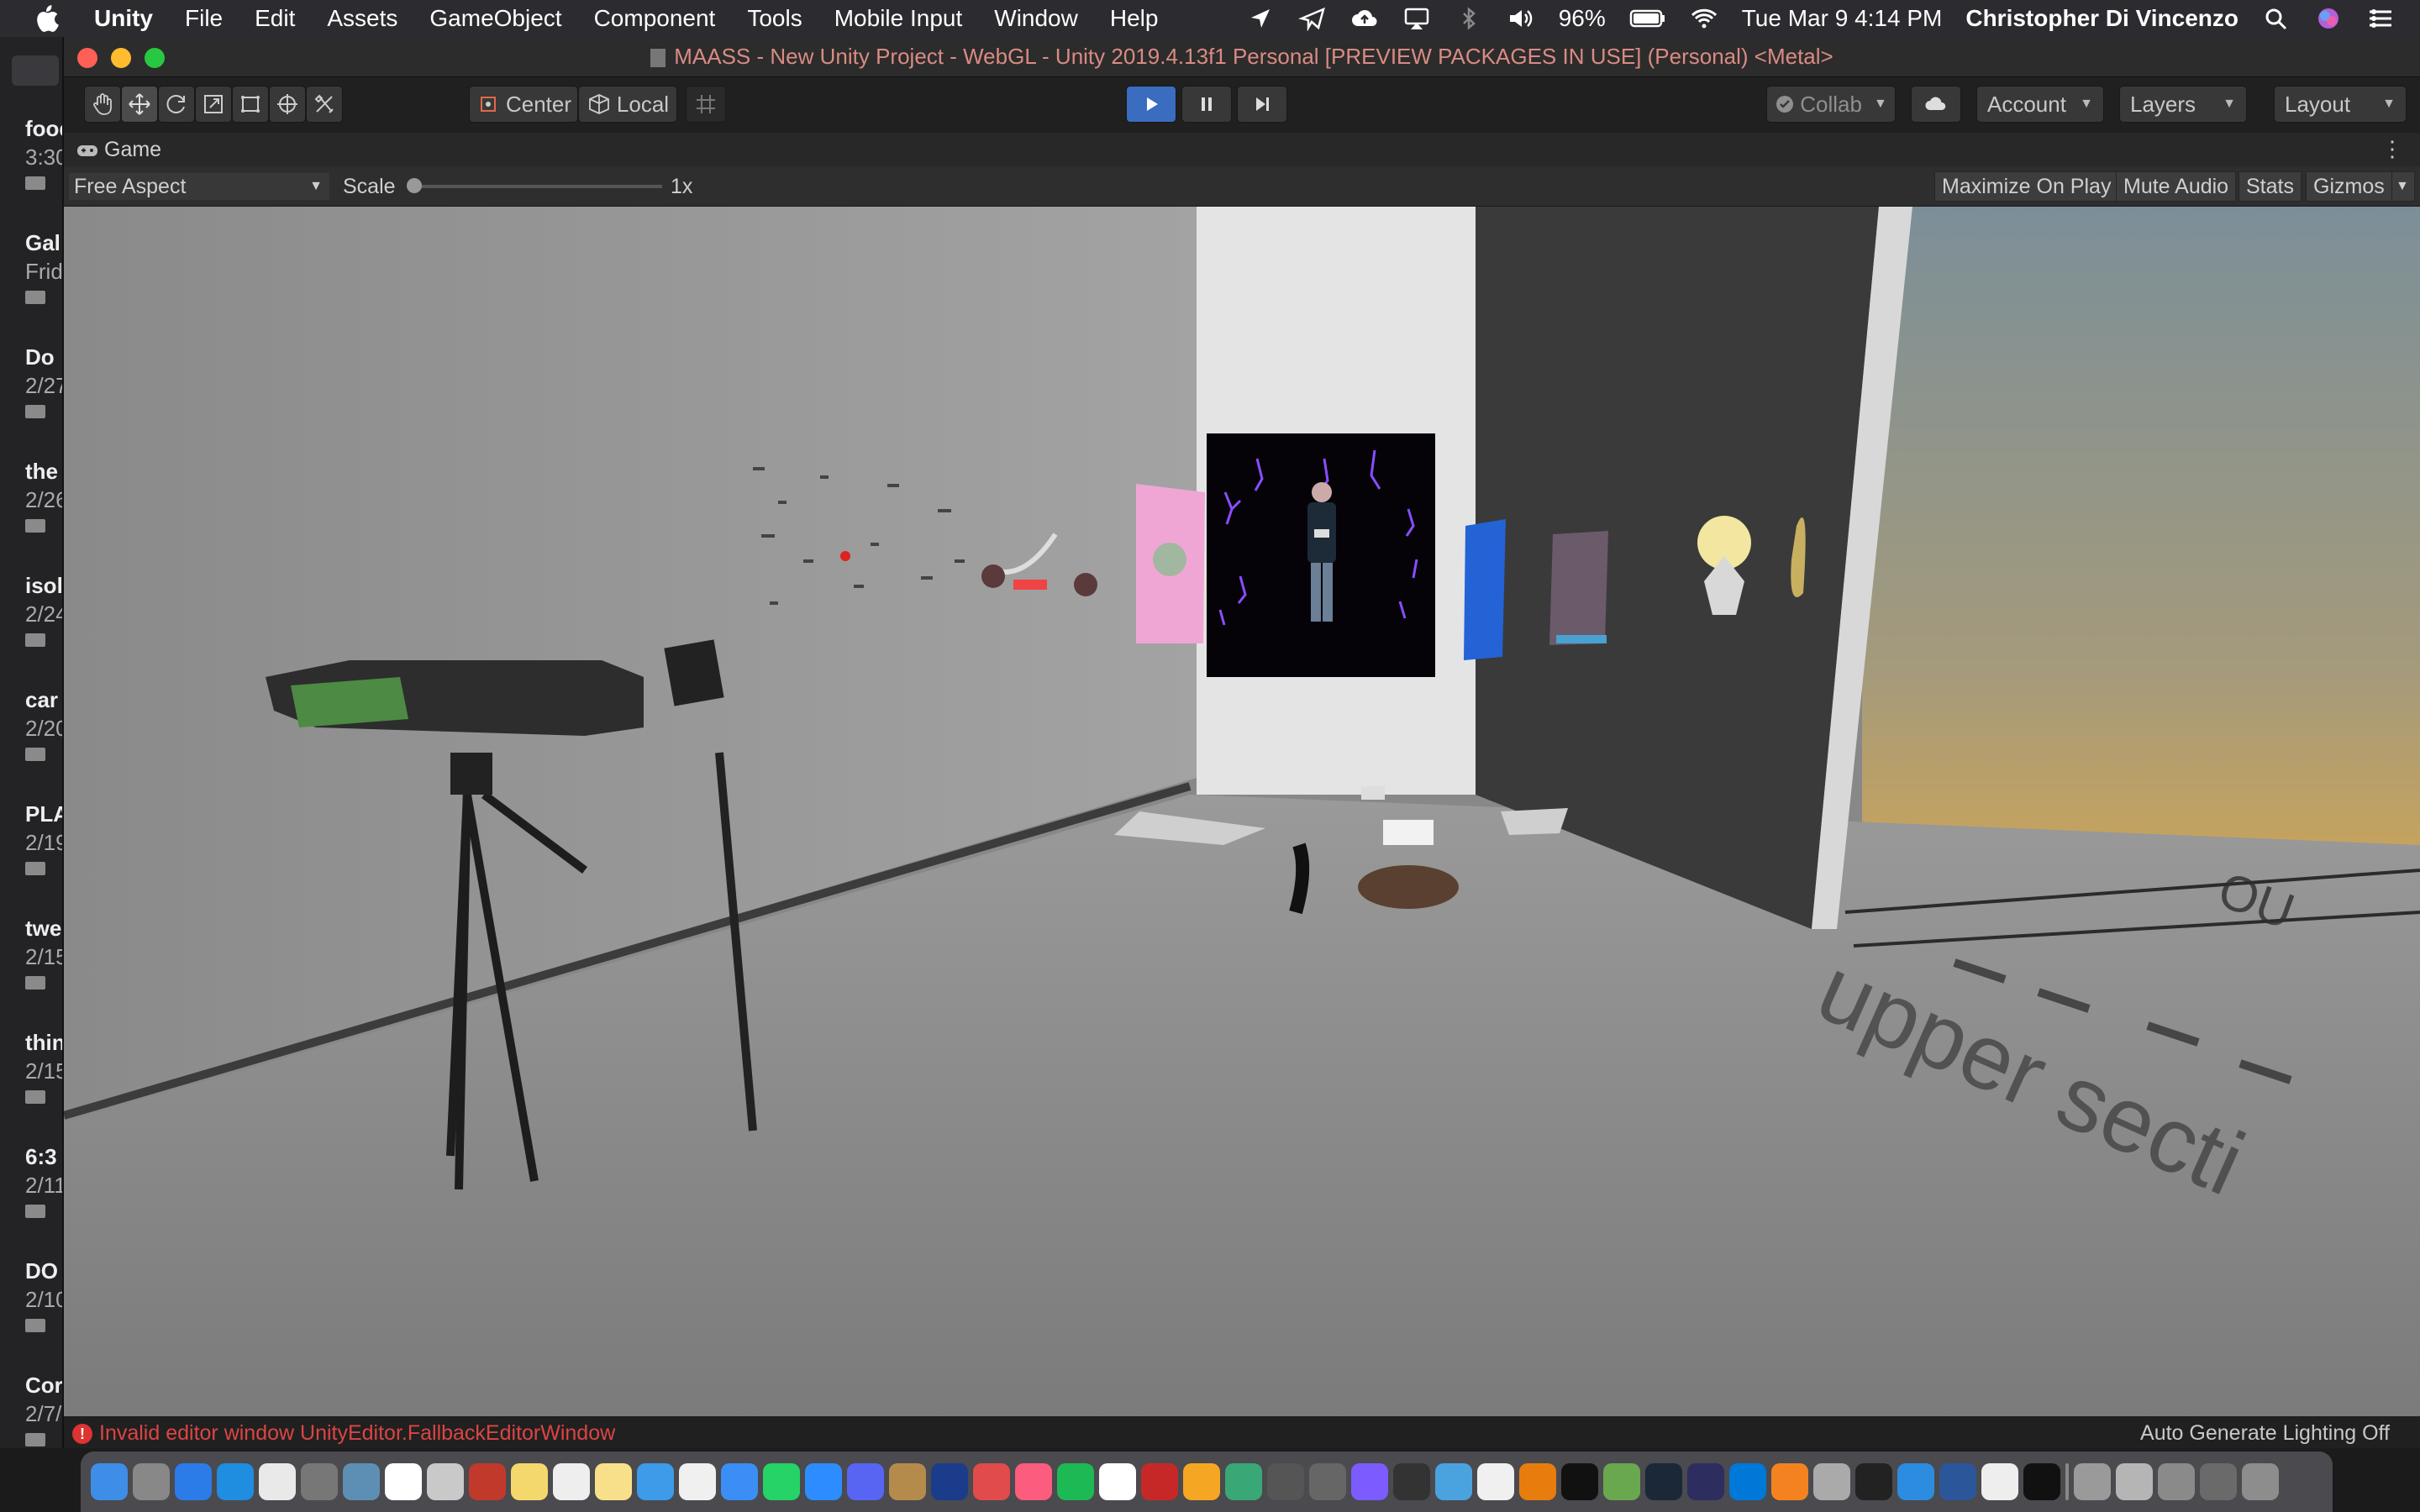 This screenshot has height=1512, width=2420. I want to click on menubar-clock: Tue Mar 9 4:14 PM, so click(1843, 18).